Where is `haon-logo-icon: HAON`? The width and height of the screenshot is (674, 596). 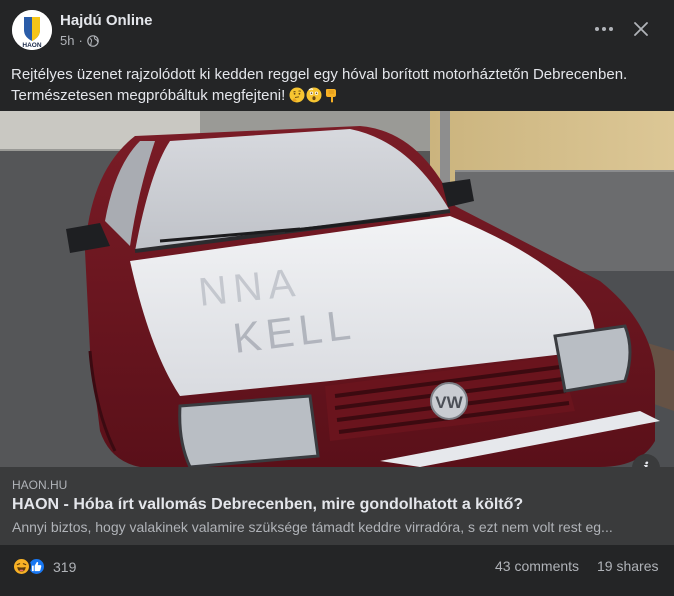
haon-logo-icon: HAON is located at coordinates (32, 30).